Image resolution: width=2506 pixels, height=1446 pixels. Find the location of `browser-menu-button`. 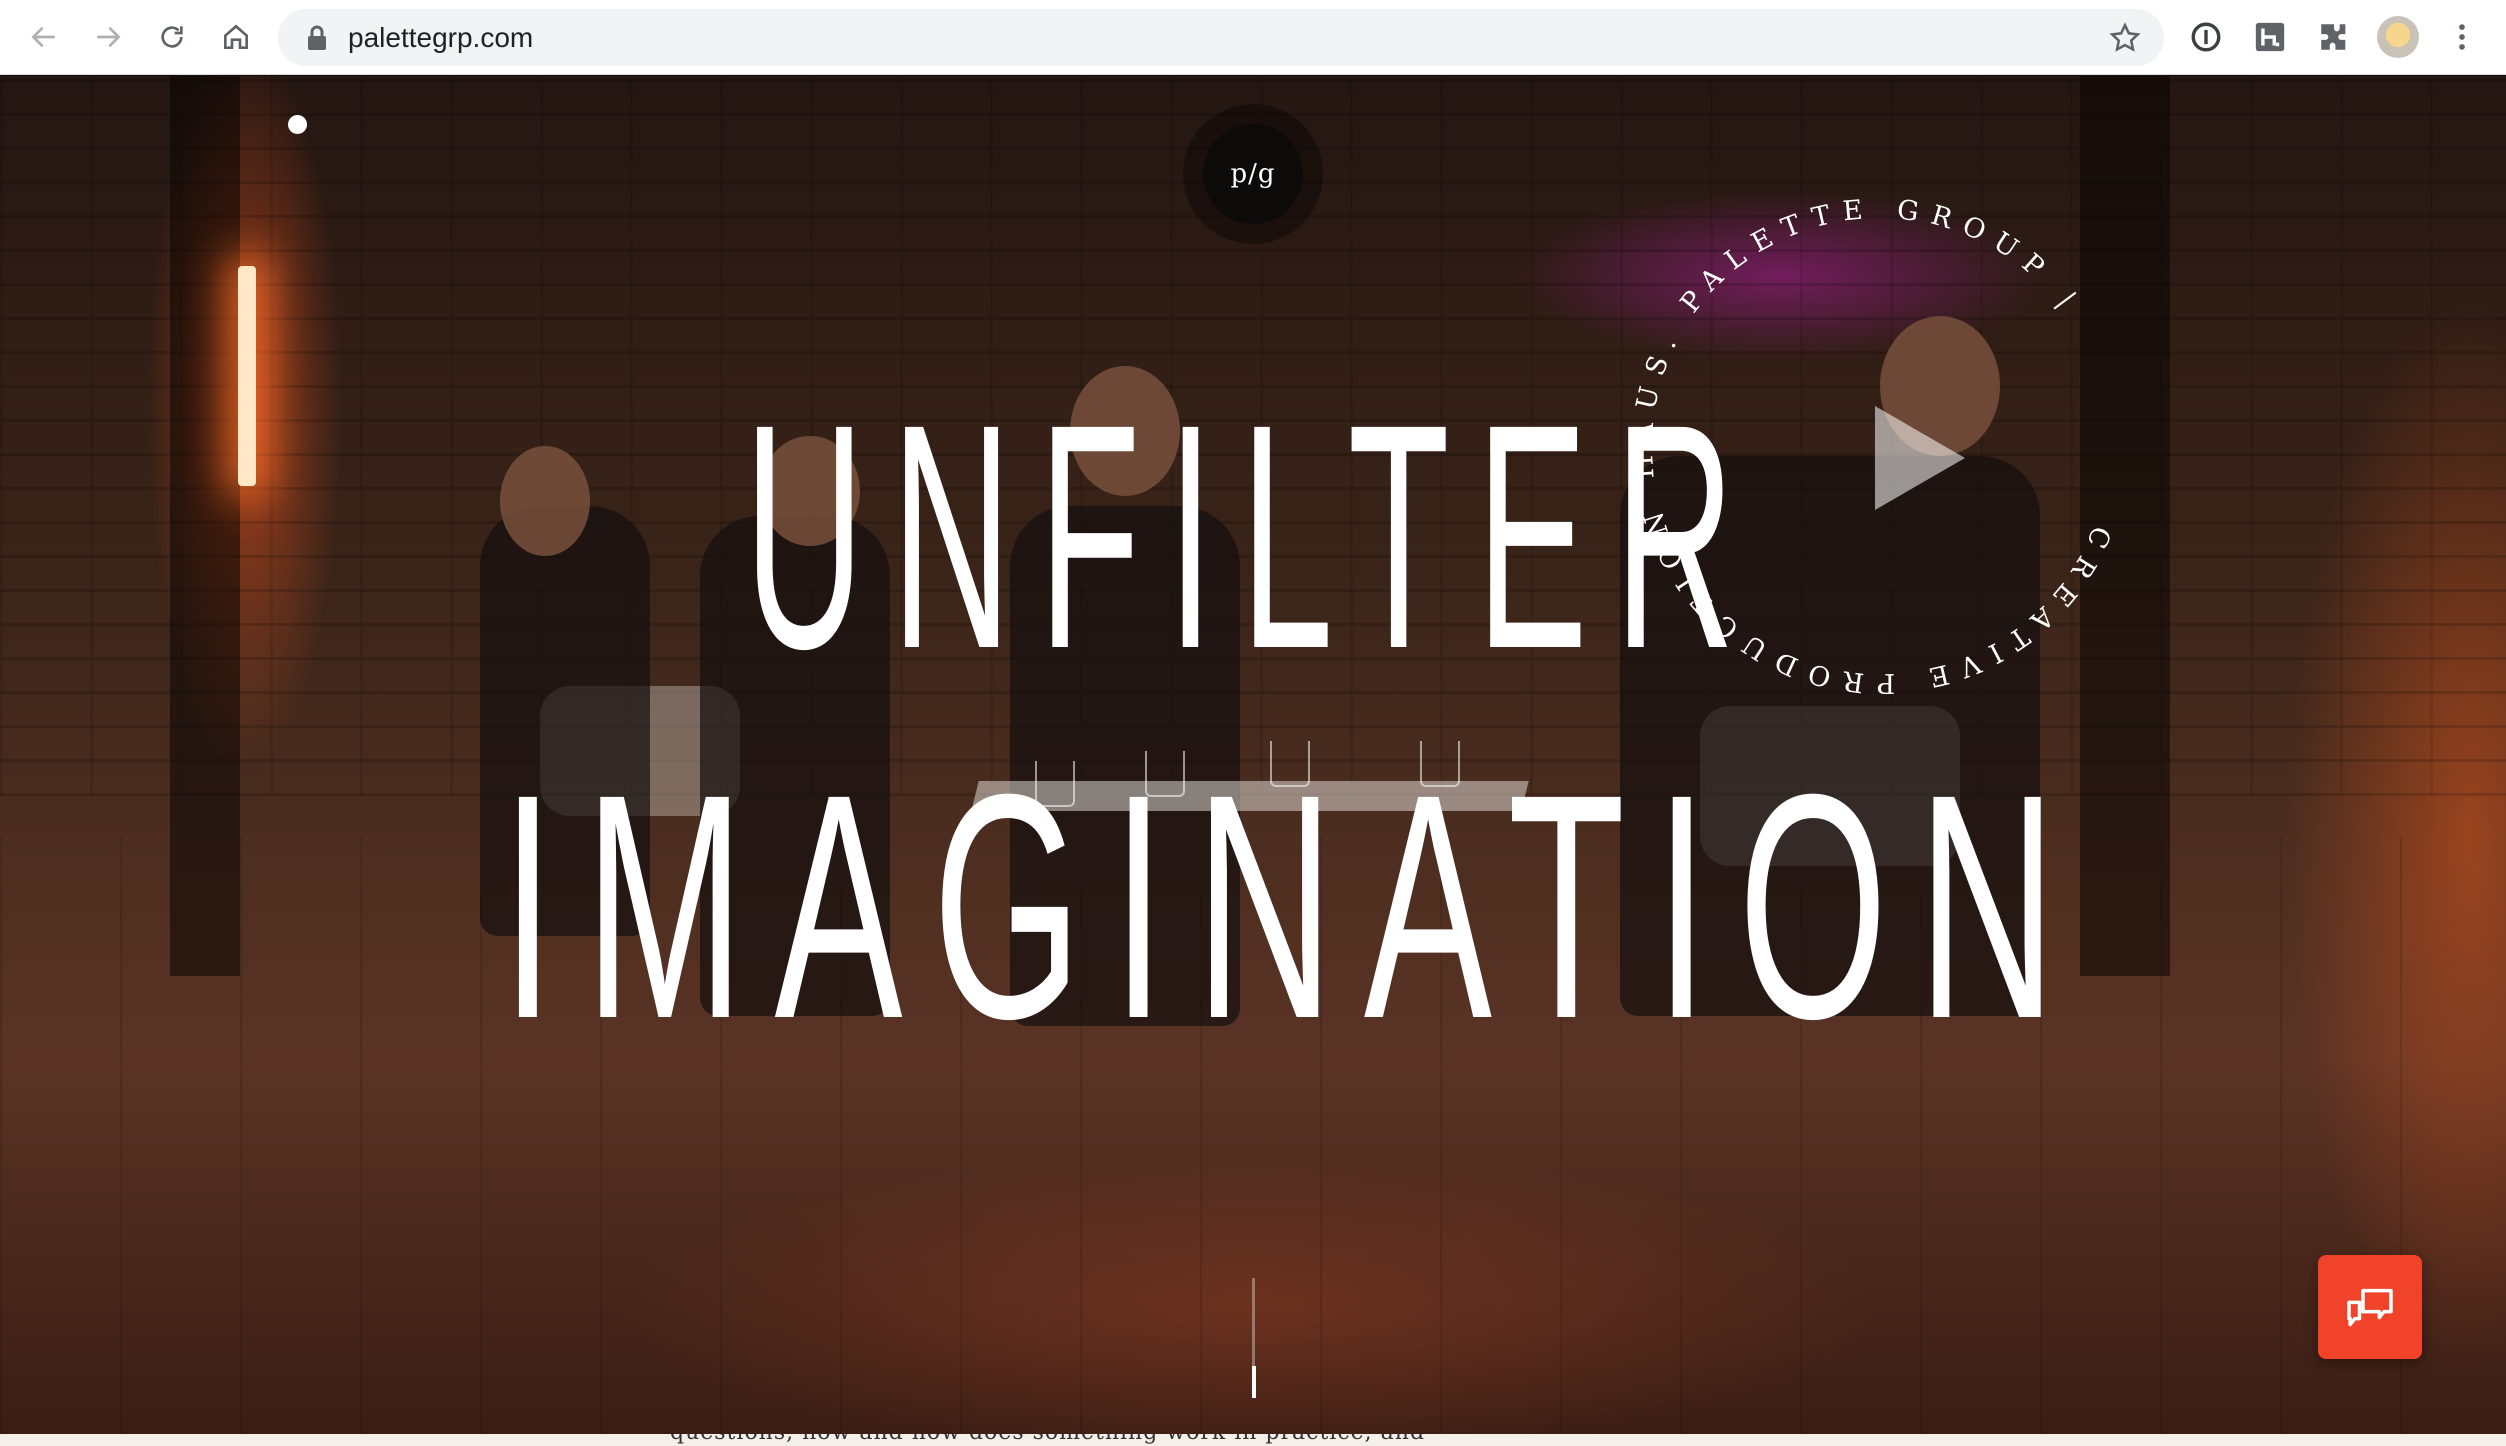

browser-menu-button is located at coordinates (2462, 37).